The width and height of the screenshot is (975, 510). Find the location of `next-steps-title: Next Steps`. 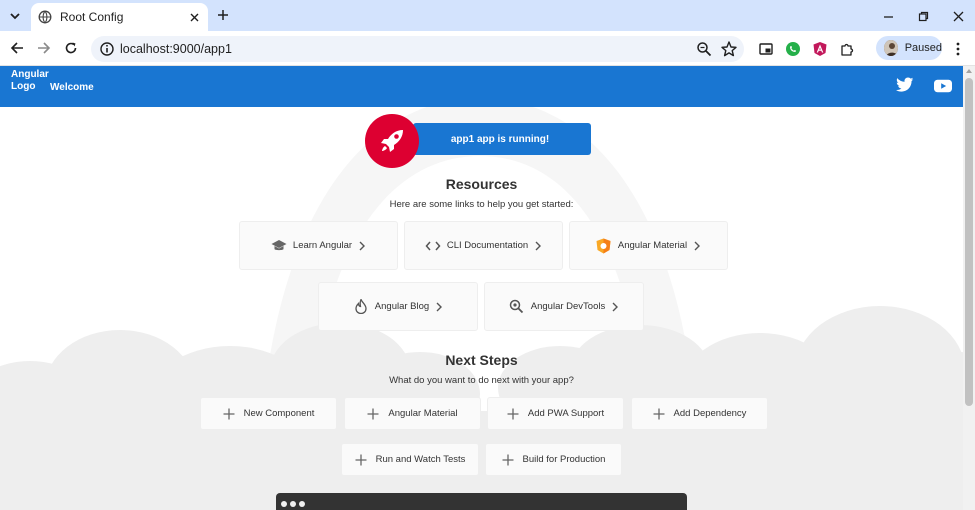

next-steps-title: Next Steps is located at coordinates (481, 360).